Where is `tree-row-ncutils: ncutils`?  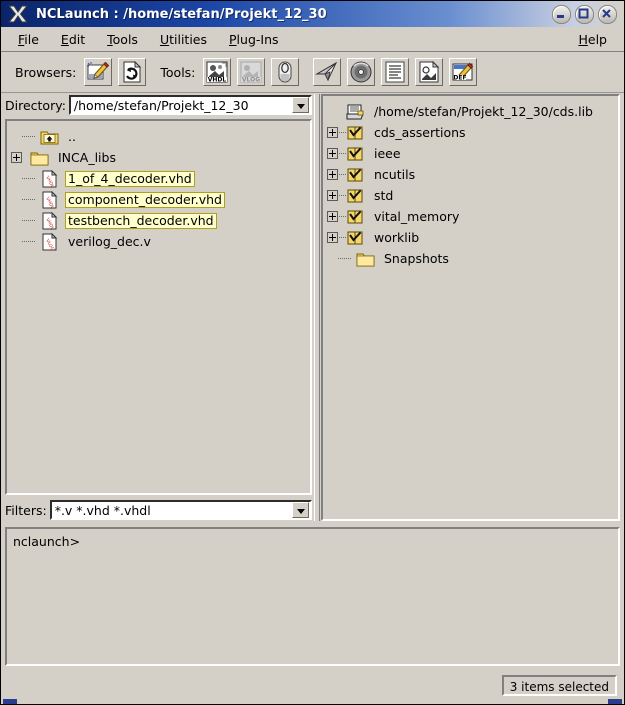 tree-row-ncutils: ncutils is located at coordinates (470, 174).